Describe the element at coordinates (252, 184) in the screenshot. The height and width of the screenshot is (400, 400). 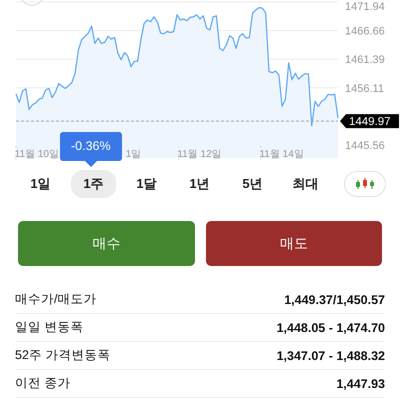
I see `period-tab: 5년` at that location.